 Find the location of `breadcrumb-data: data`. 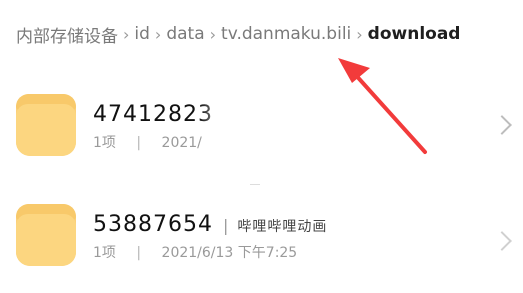

breadcrumb-data: data is located at coordinates (185, 34).